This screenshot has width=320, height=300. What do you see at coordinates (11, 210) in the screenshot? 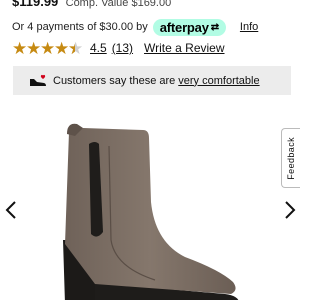
I see `chevron-left-icon` at bounding box center [11, 210].